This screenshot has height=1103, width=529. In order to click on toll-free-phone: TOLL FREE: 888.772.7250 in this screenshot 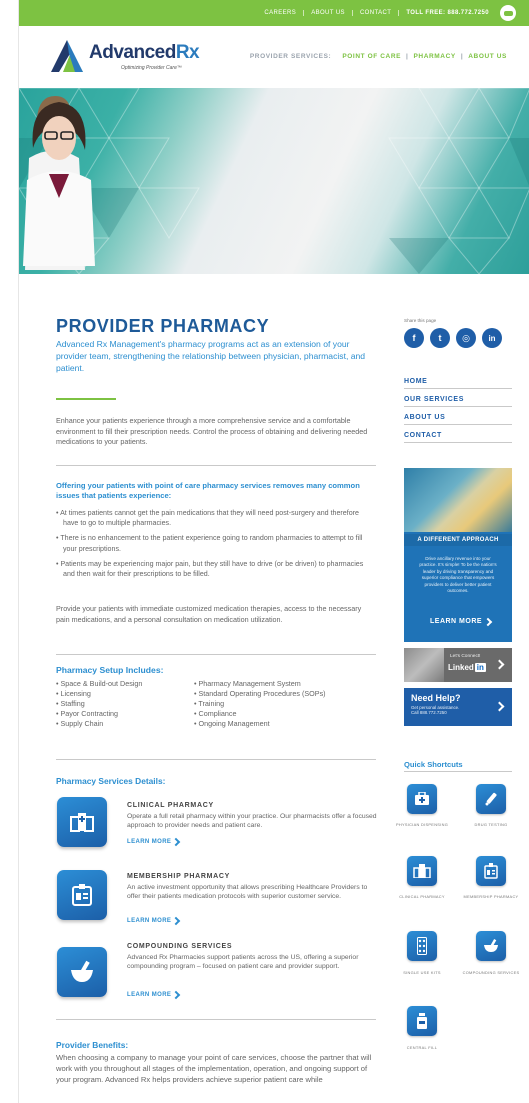, I will do `click(447, 13)`.